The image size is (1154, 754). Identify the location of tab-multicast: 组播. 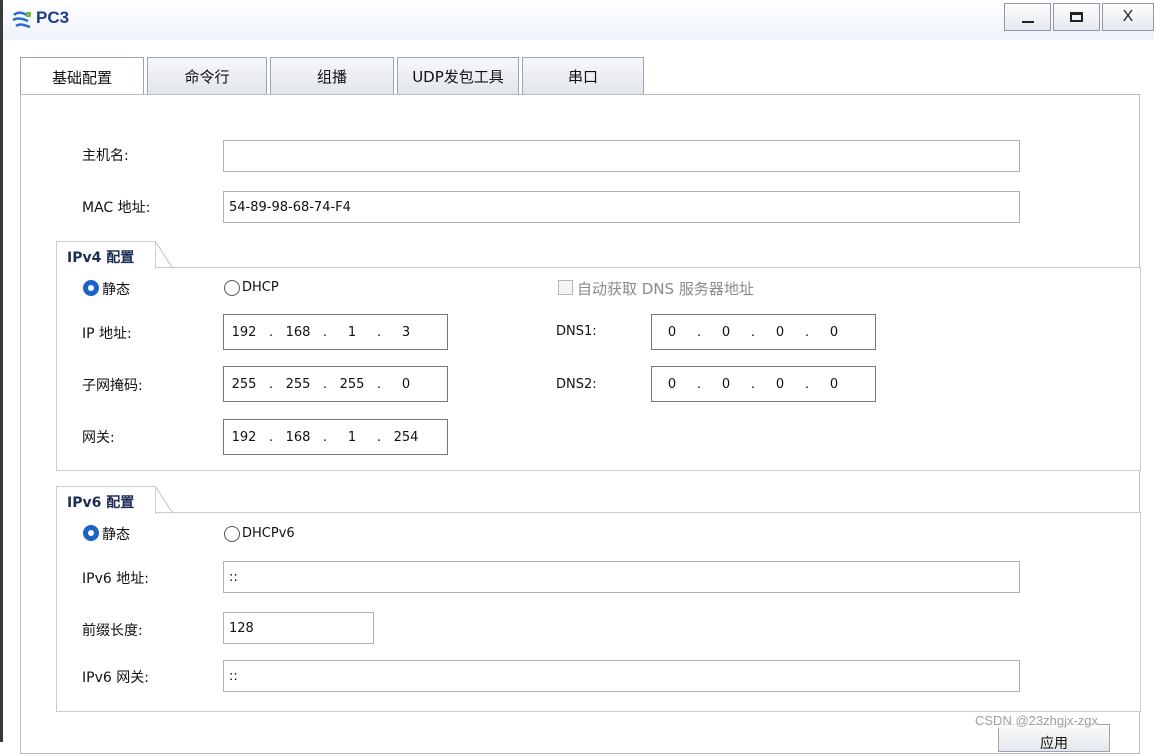
(332, 76).